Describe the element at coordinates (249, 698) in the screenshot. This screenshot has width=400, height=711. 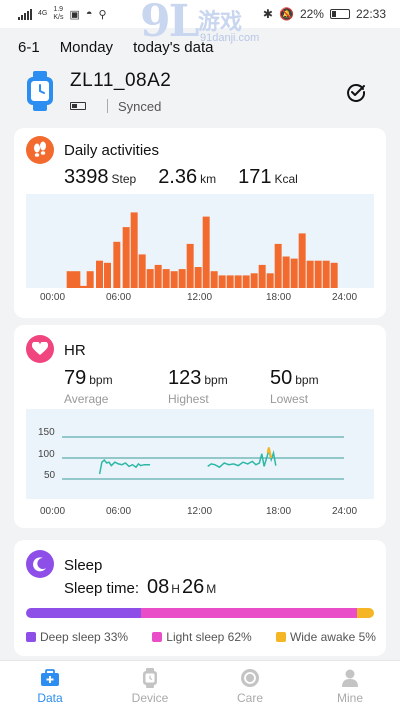
I see `tab-label: Care` at that location.